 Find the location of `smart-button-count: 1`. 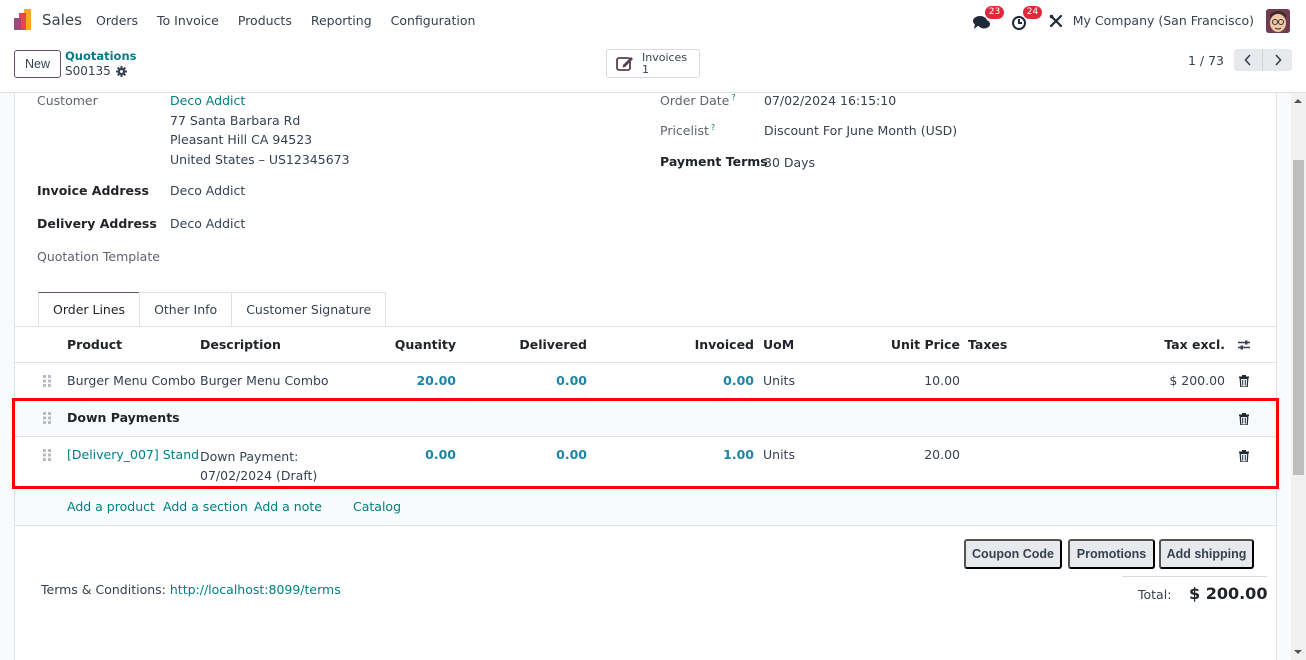

smart-button-count: 1 is located at coordinates (645, 69).